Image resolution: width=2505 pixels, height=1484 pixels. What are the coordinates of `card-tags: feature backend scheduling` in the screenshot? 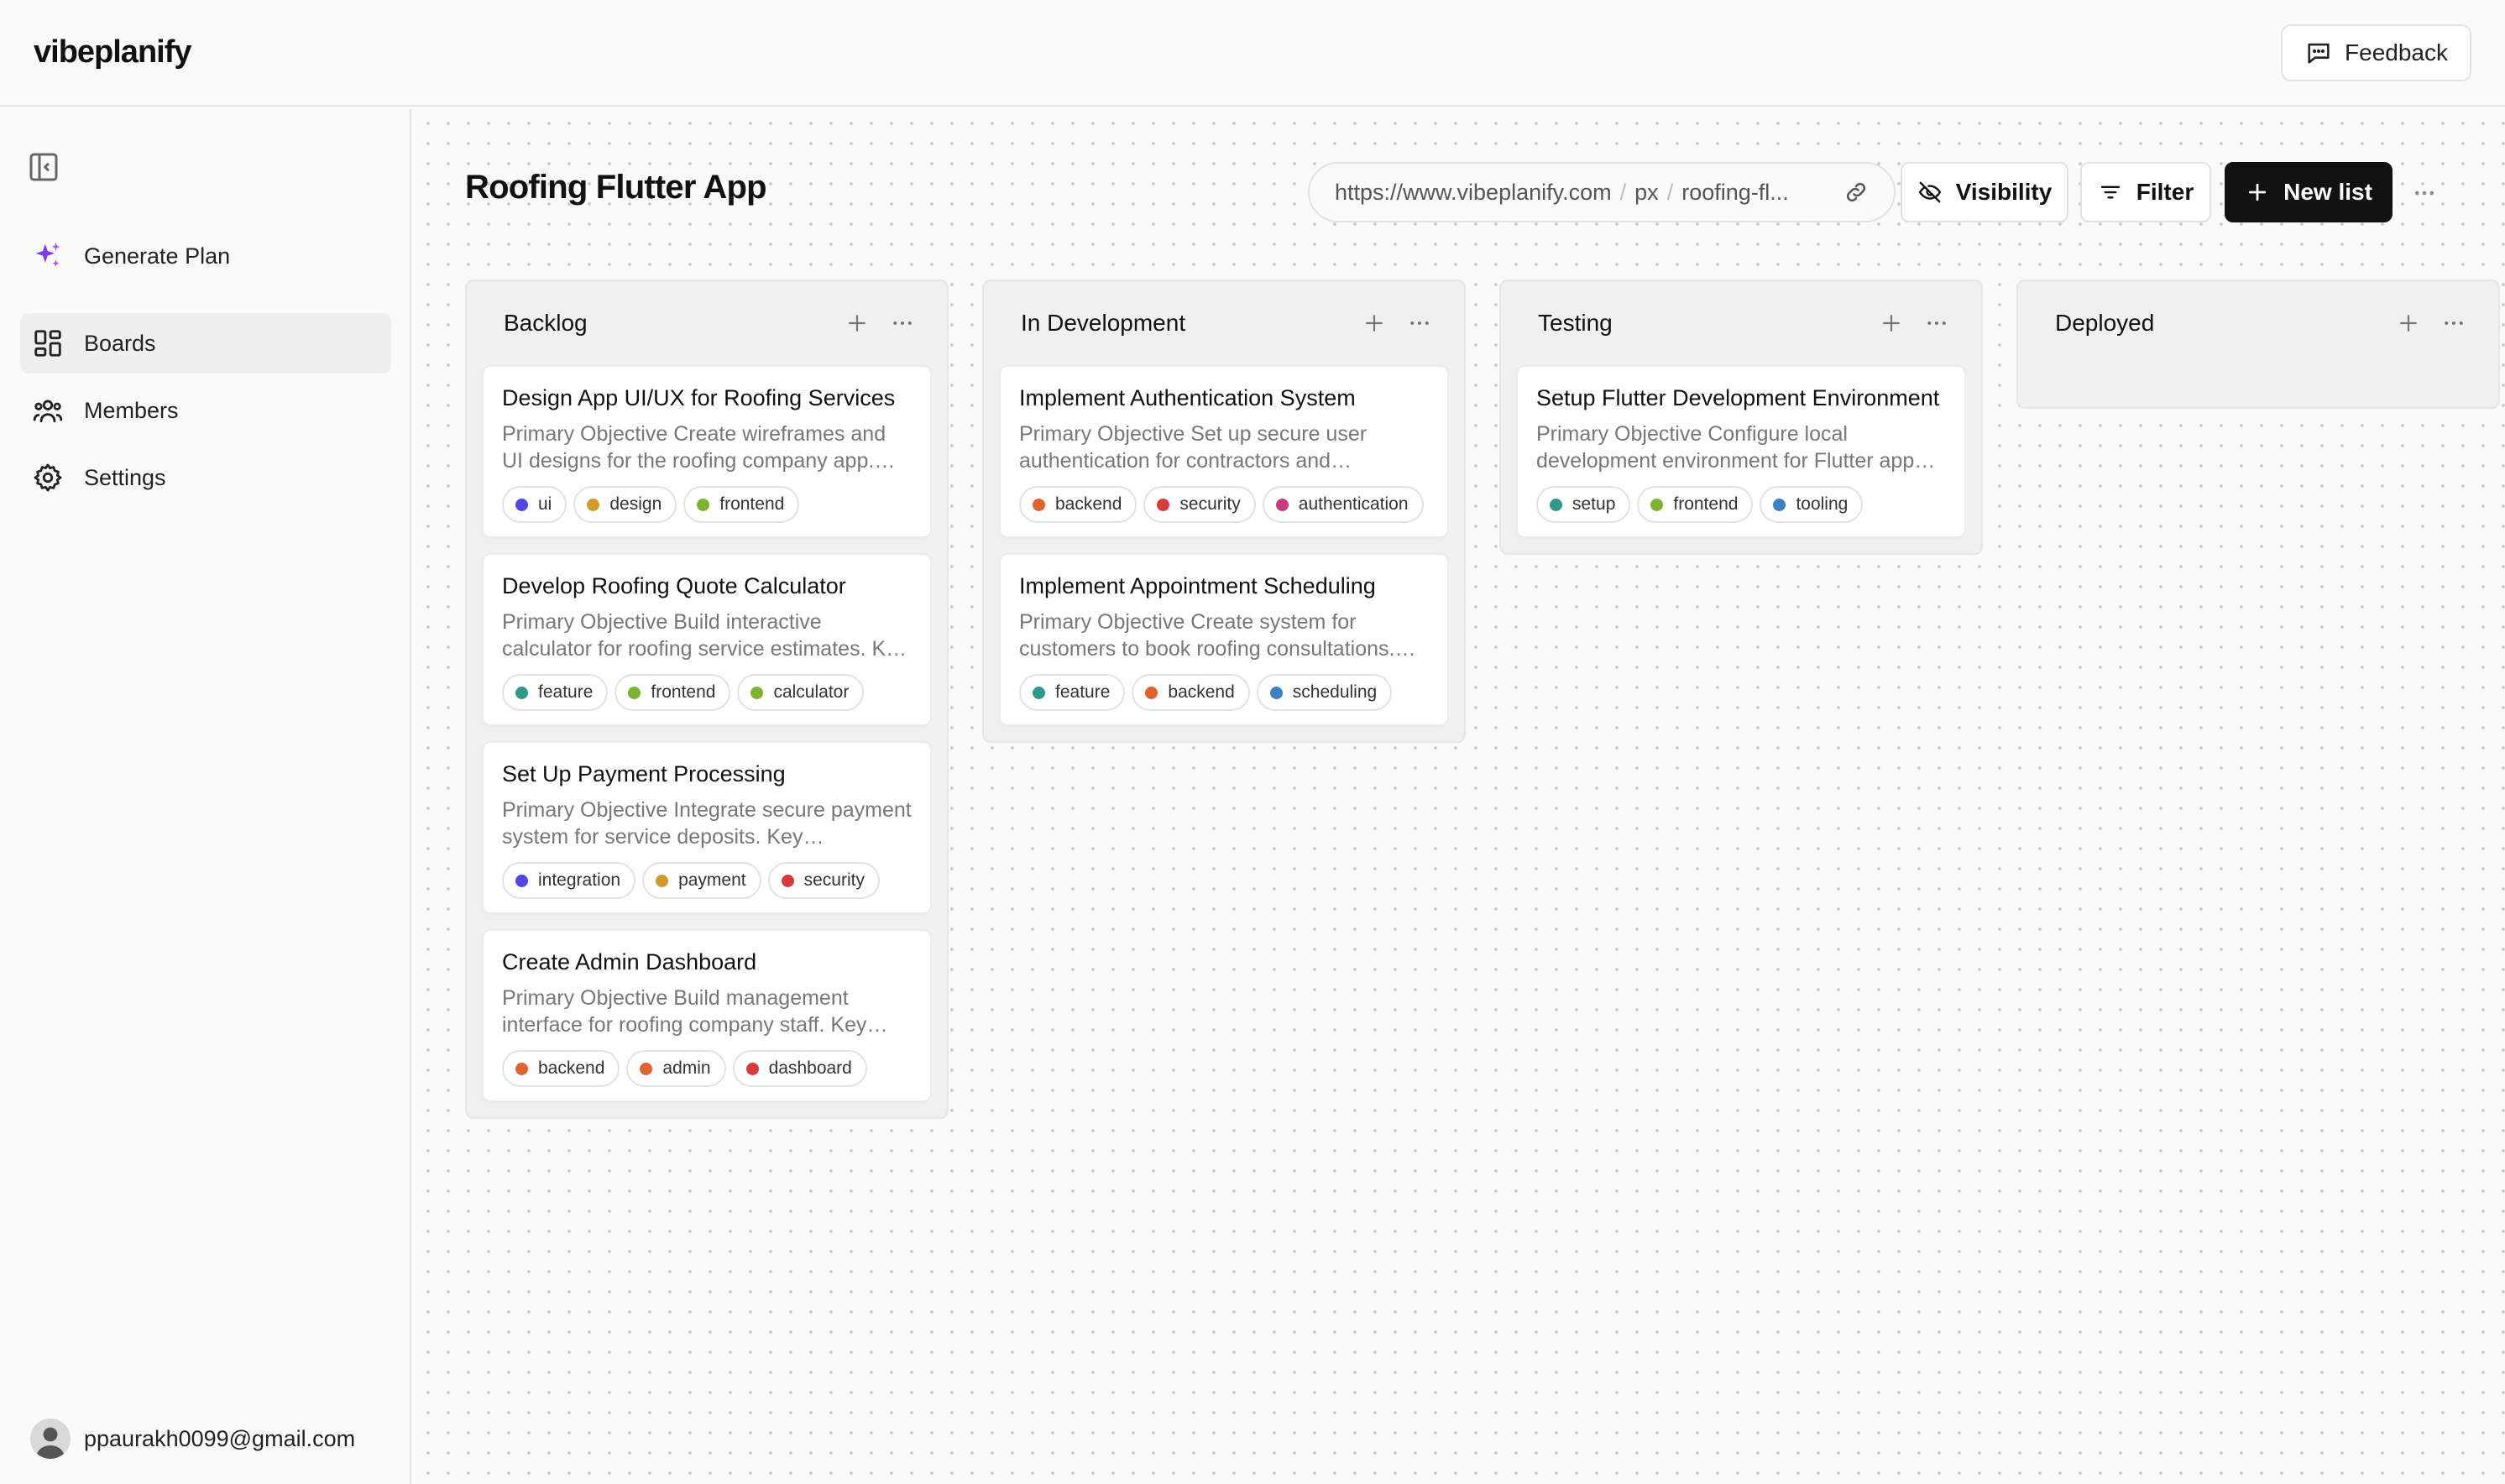 It's located at (1224, 692).